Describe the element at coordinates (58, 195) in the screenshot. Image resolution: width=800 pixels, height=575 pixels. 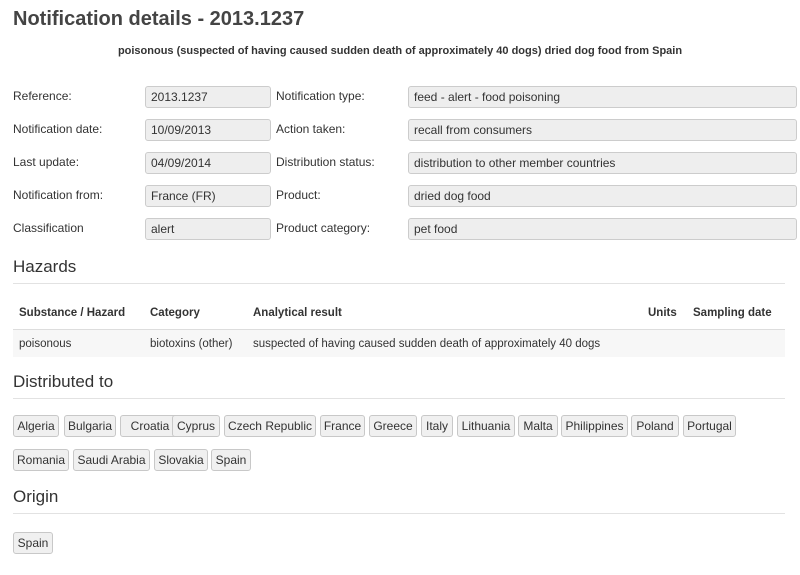
I see `notification-from-label: Notification from:` at that location.